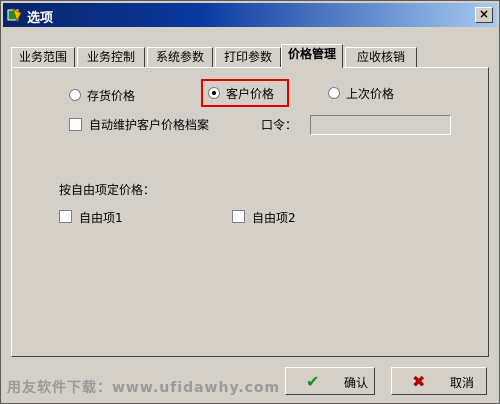 Image resolution: width=500 pixels, height=404 pixels. Describe the element at coordinates (313, 381) in the screenshot. I see `checkmark-icon: ✔` at that location.